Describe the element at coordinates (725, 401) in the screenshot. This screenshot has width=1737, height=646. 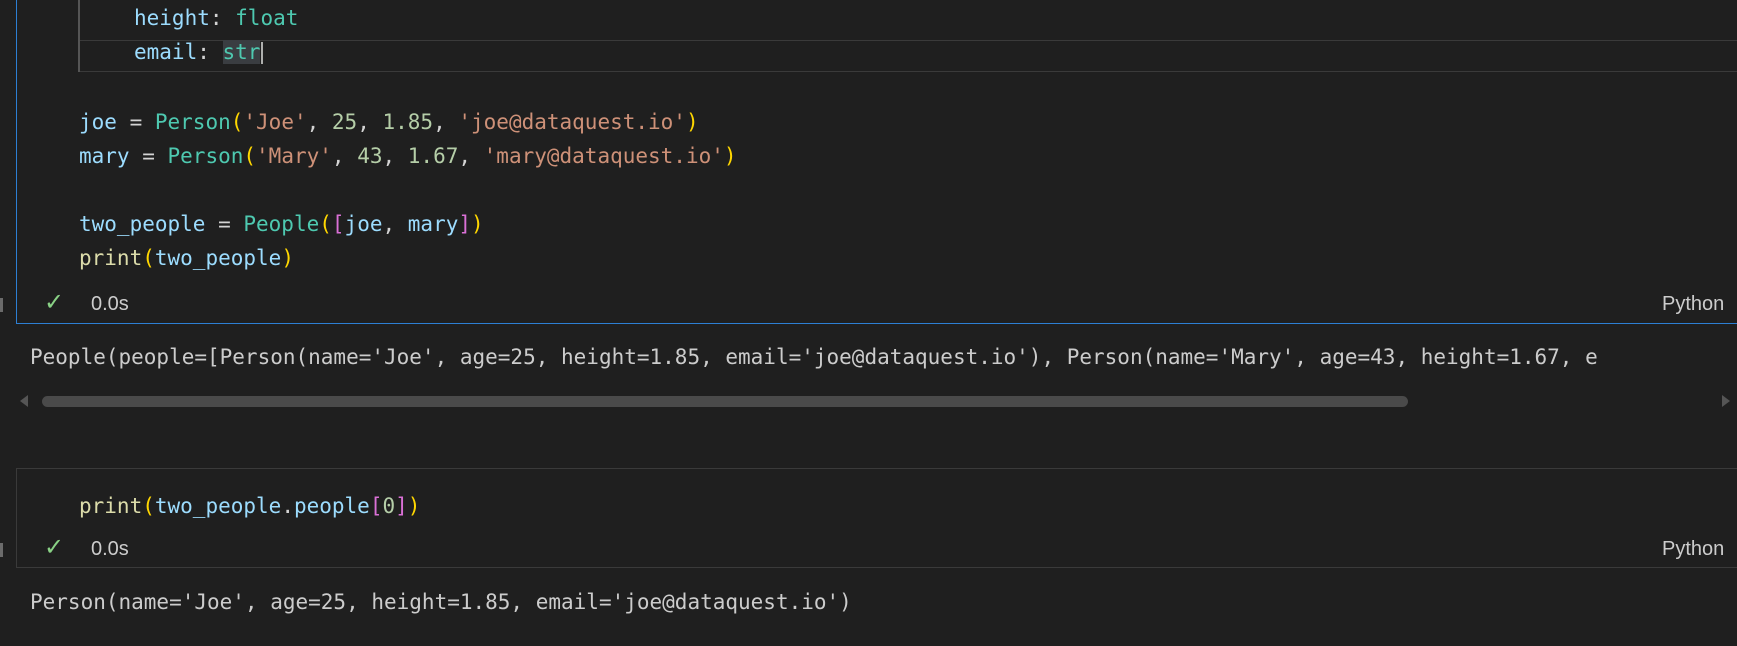
I see `scrollbar-thumb` at that location.